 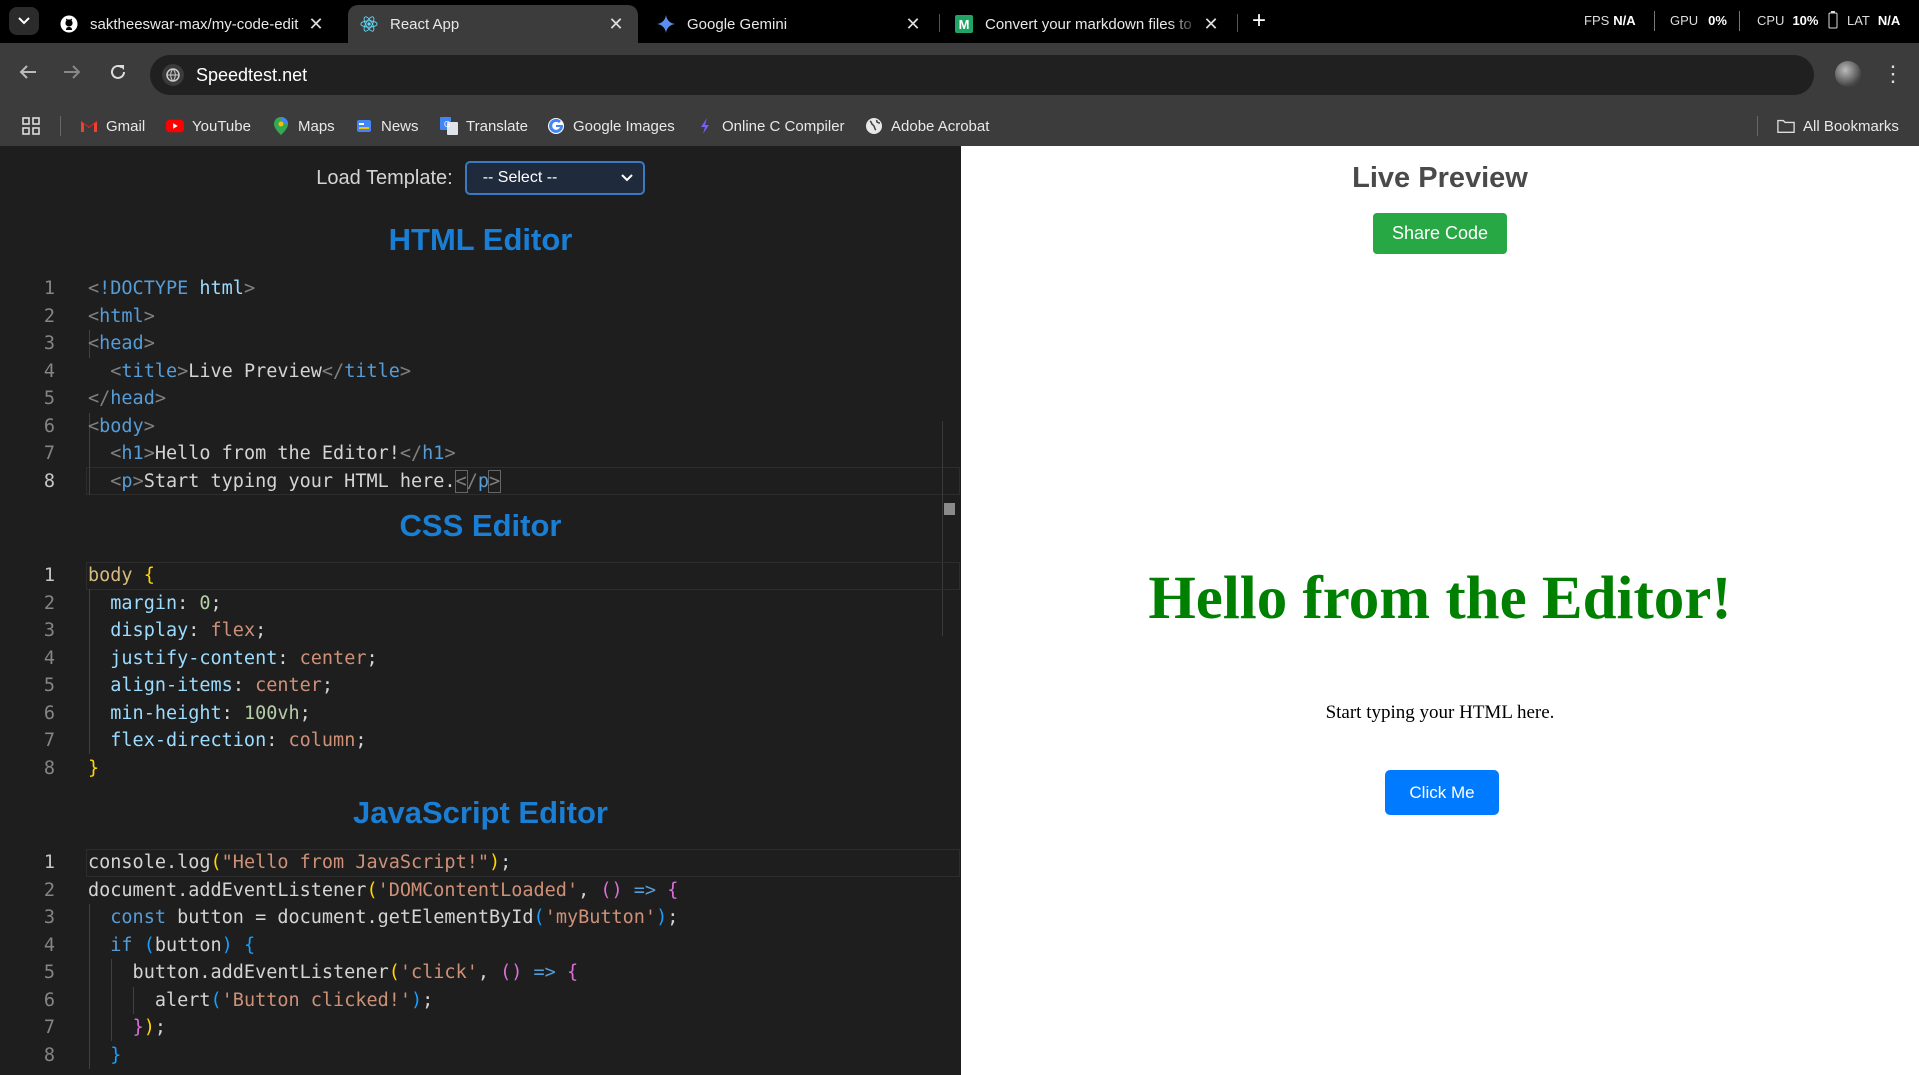 I want to click on html-line-7: <h1>Hello from the Editor!</h1>, so click(x=283, y=453).